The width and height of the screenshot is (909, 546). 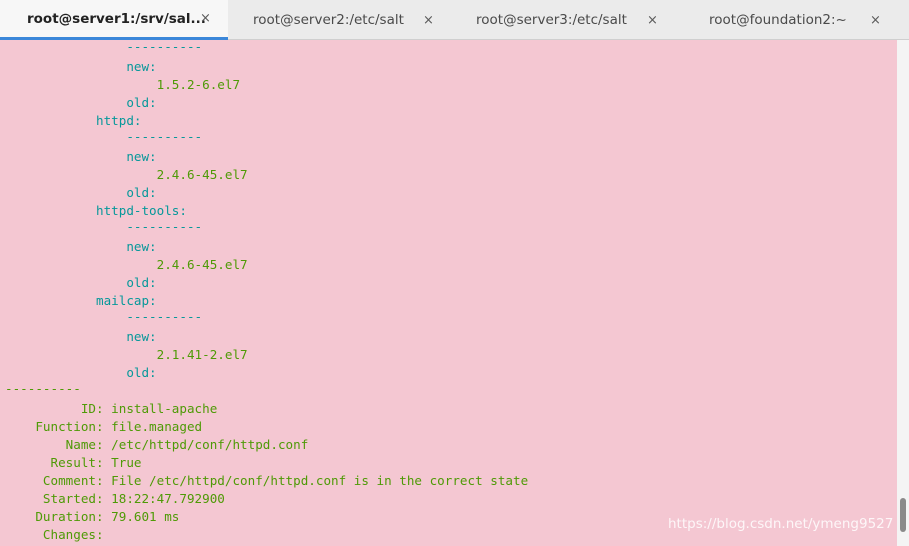 What do you see at coordinates (73, 462) in the screenshot?
I see `output-line: Result: True` at bounding box center [73, 462].